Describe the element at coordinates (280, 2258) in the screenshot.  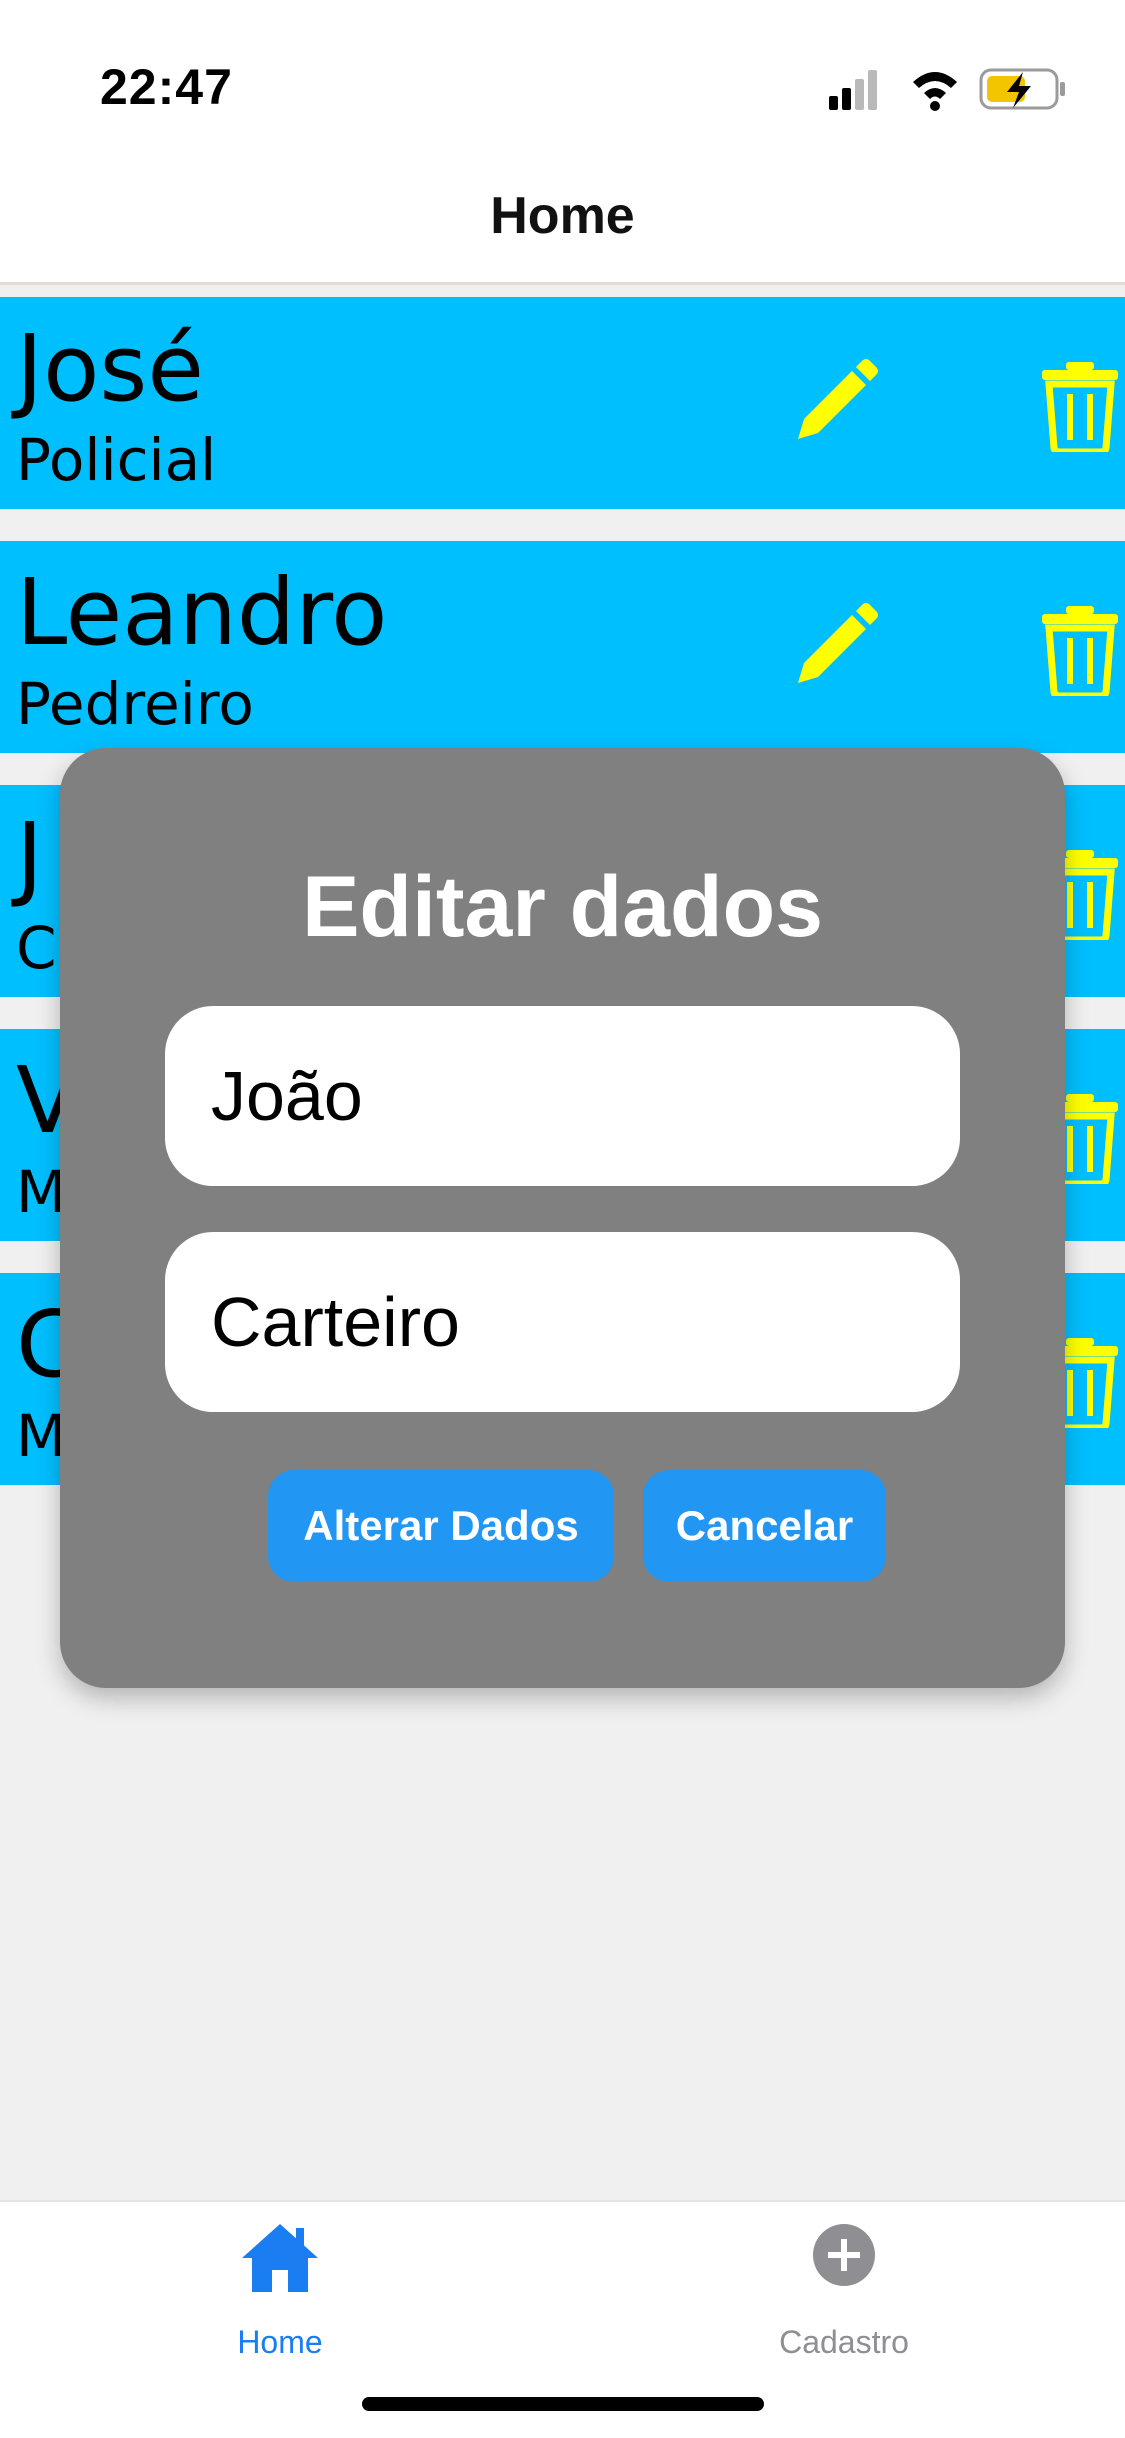
I see `home-icon` at that location.